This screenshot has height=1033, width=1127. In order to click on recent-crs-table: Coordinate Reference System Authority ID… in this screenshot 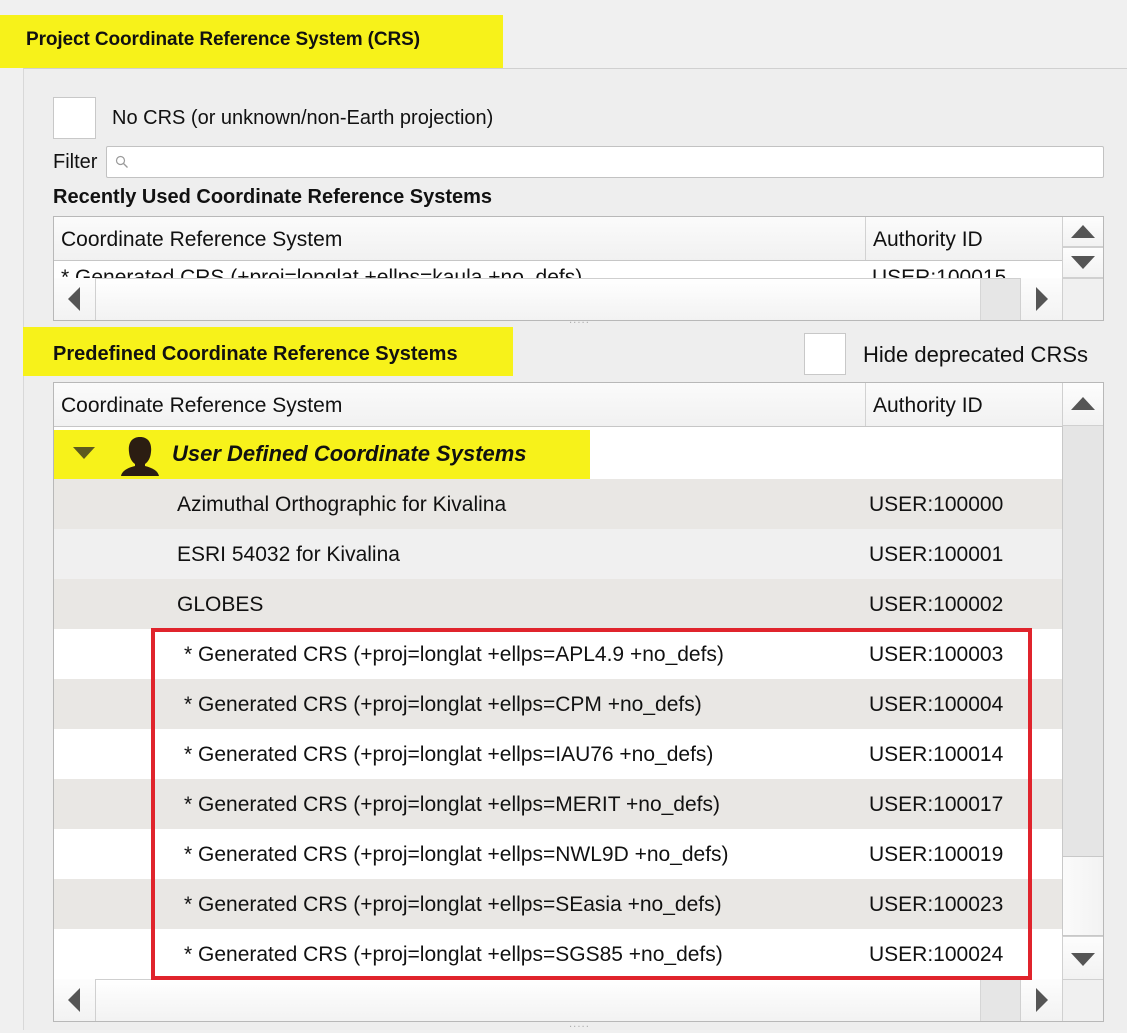, I will do `click(578, 268)`.